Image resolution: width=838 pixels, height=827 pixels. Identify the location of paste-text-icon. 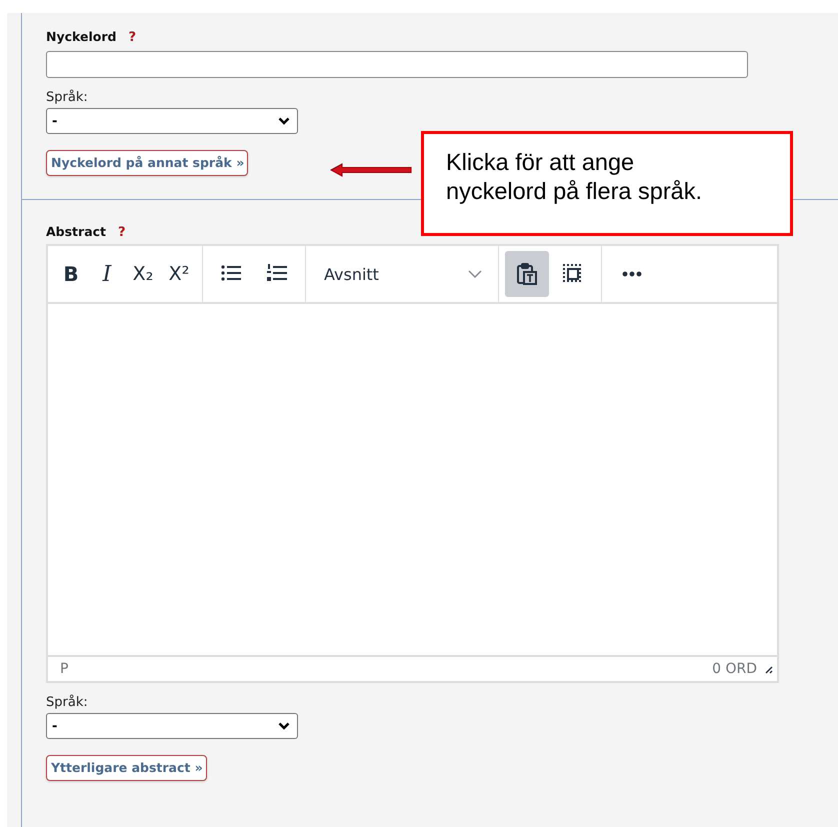
(527, 274).